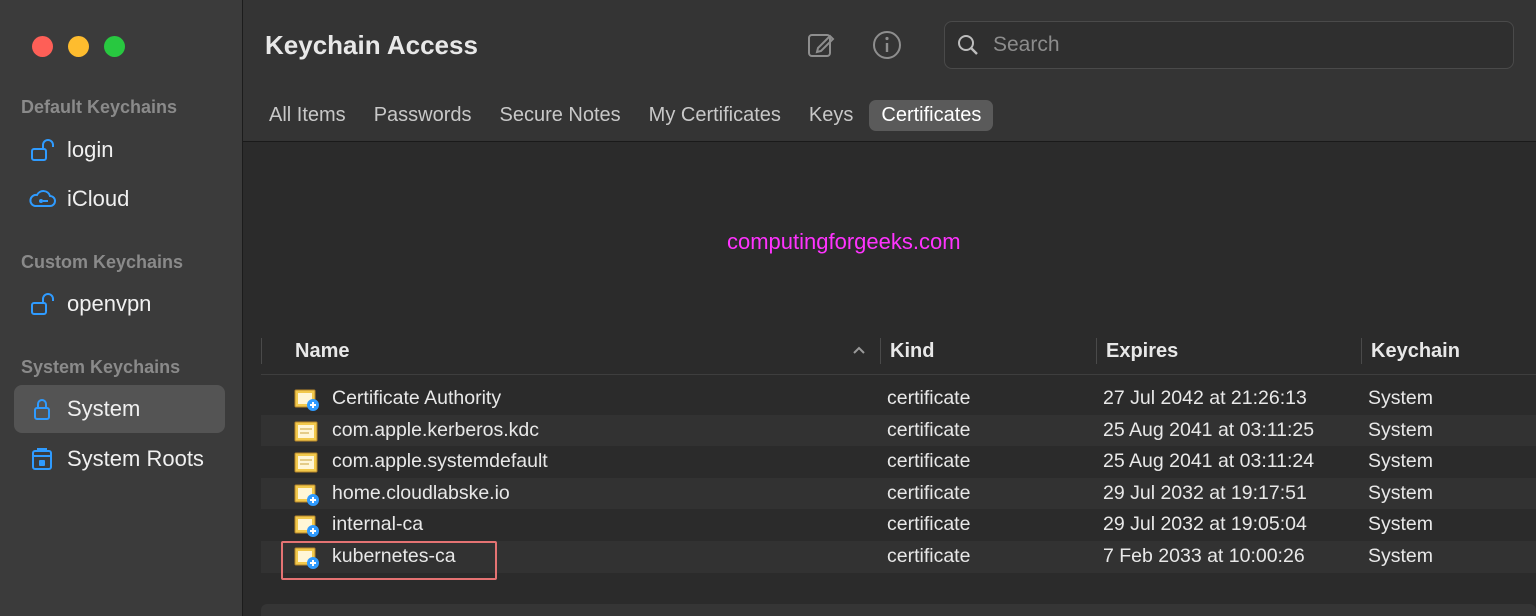  I want to click on column-header-expires: Expires, so click(1142, 351).